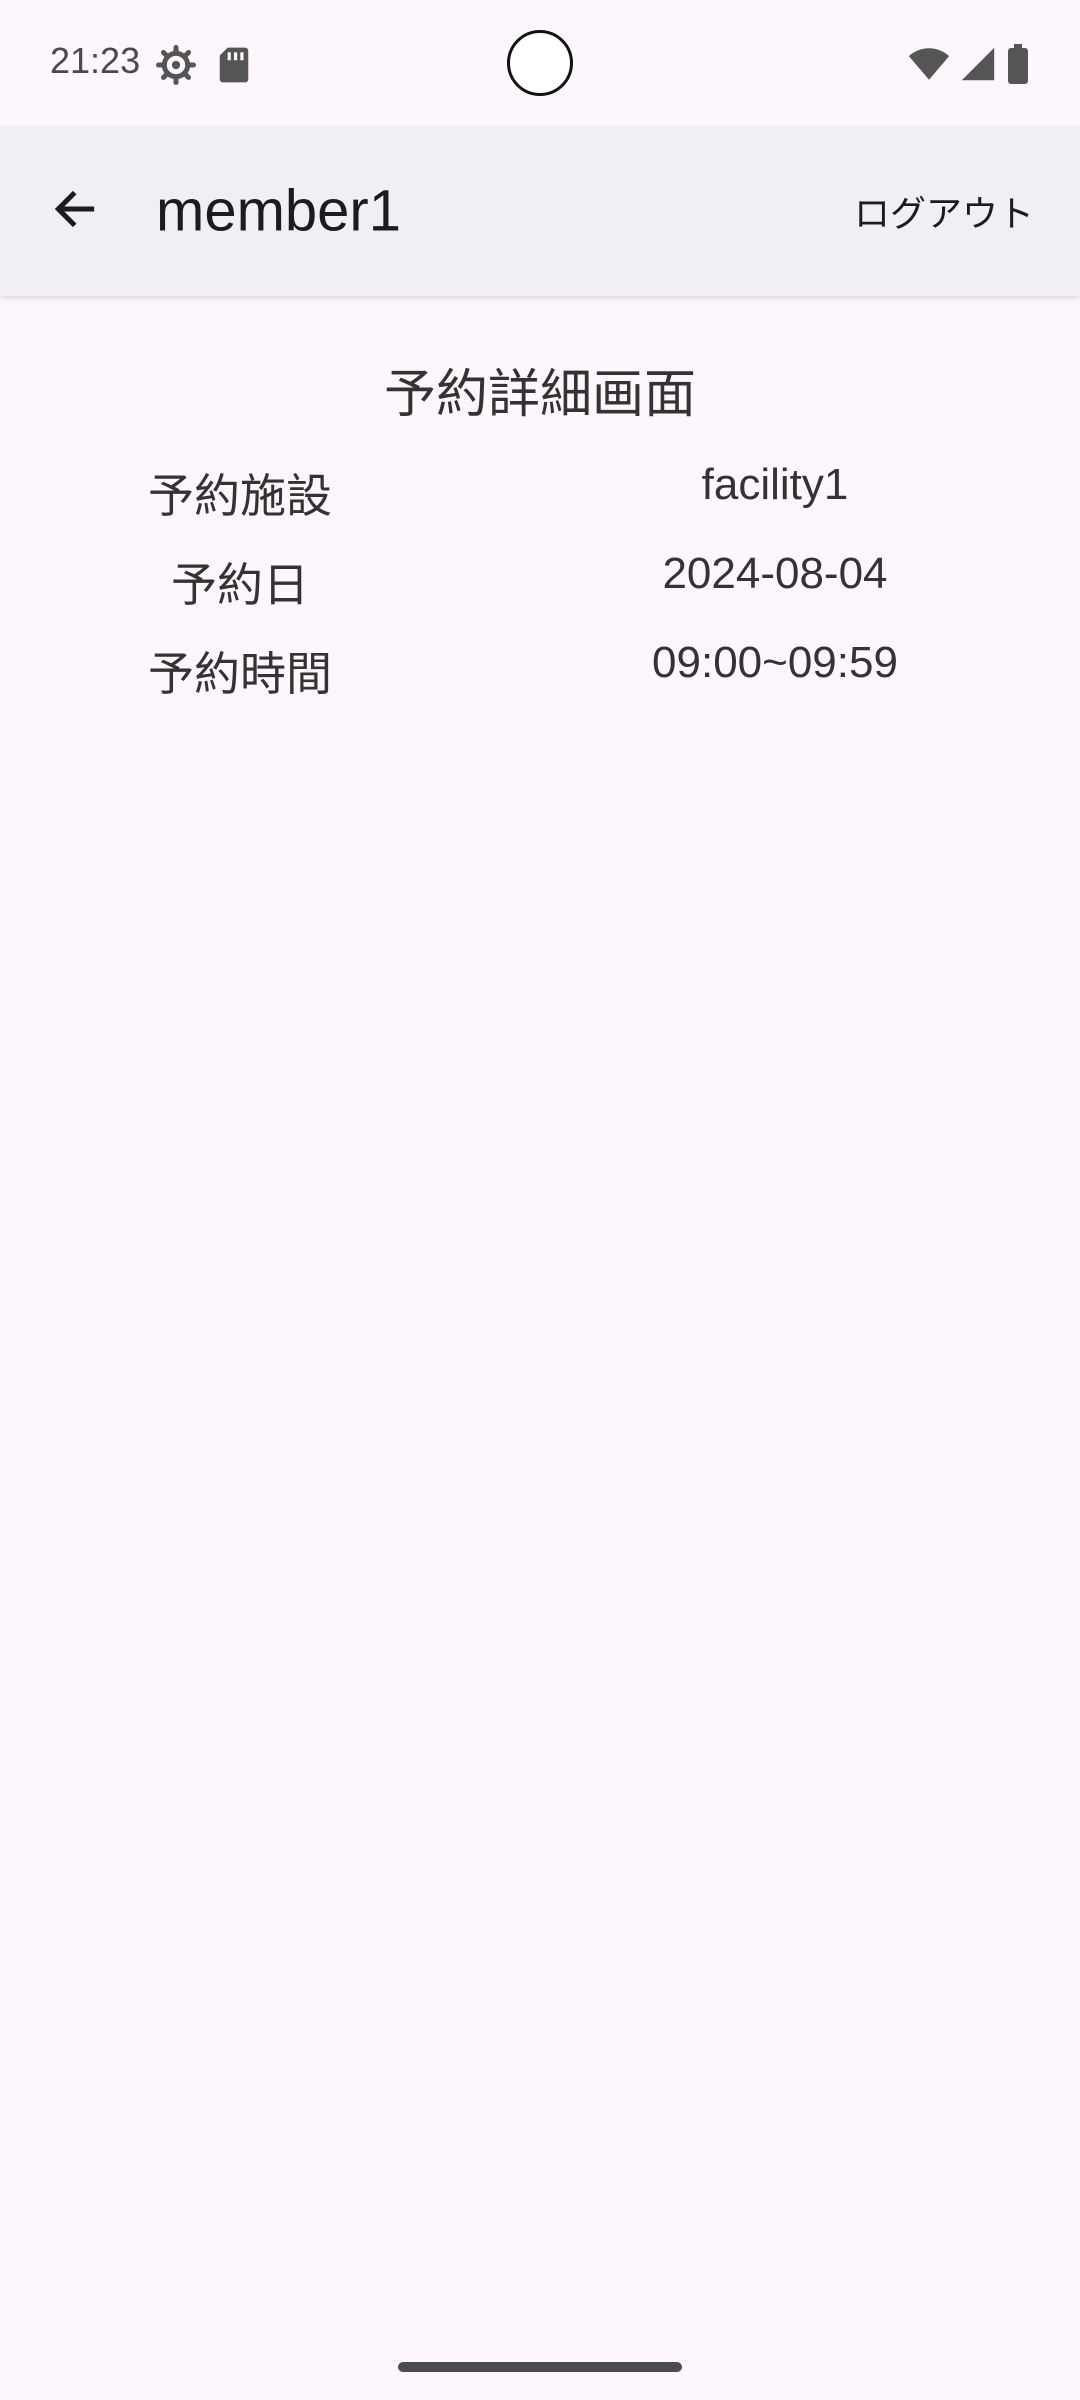 This screenshot has height=2400, width=1080. What do you see at coordinates (540, 589) in the screenshot?
I see `detail-row-date: 予約日 2024-08-04` at bounding box center [540, 589].